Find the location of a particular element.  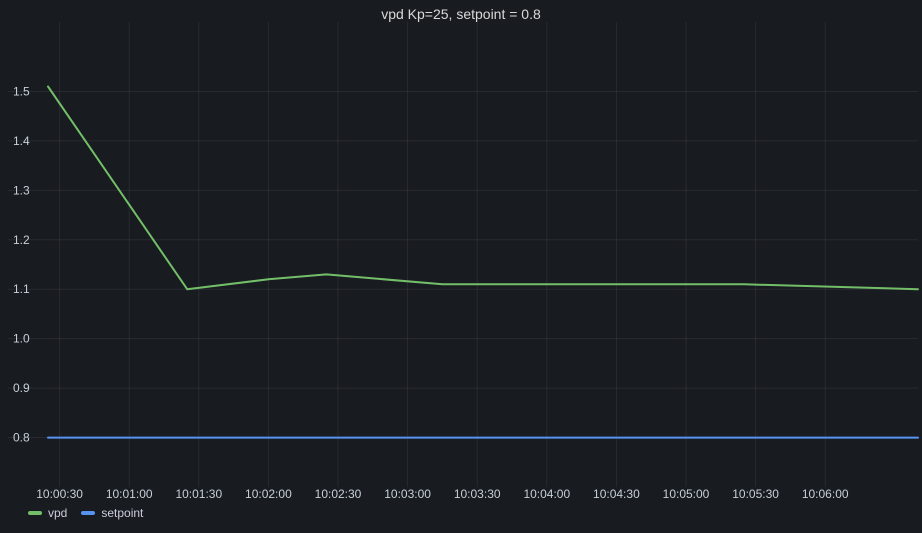

y-tick-label: 1.4 is located at coordinates (21, 141).